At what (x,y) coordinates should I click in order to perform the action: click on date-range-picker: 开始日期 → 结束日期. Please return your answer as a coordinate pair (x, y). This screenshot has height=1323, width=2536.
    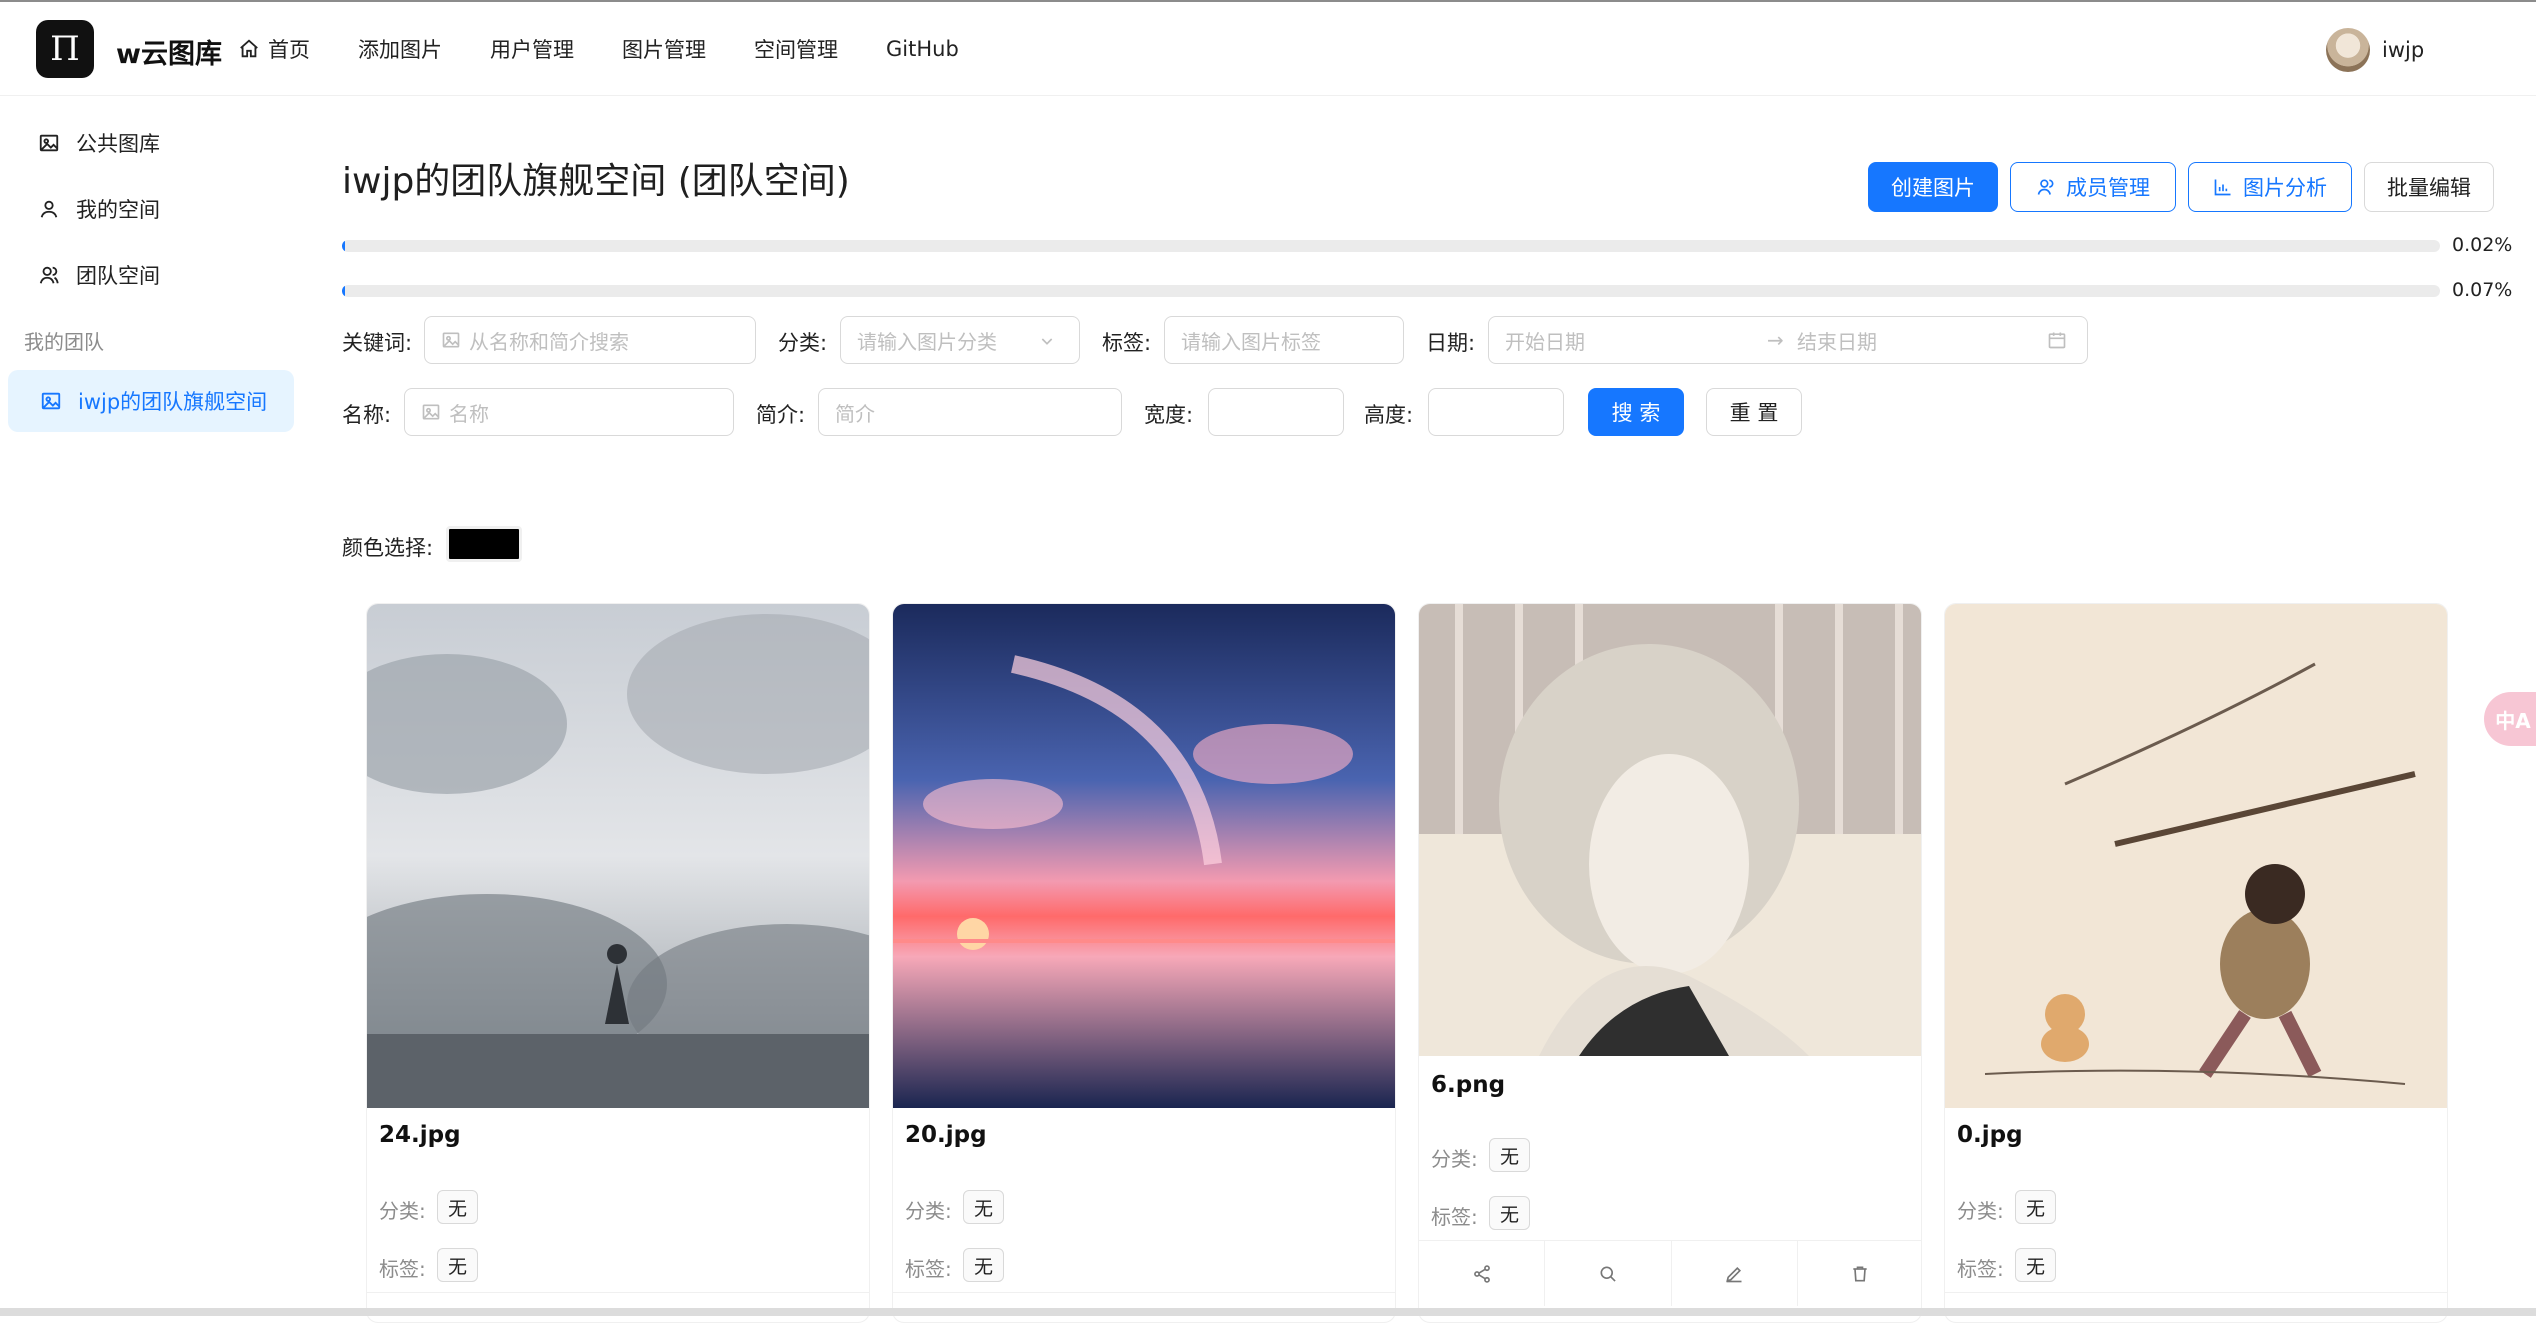
    Looking at the image, I should click on (1788, 340).